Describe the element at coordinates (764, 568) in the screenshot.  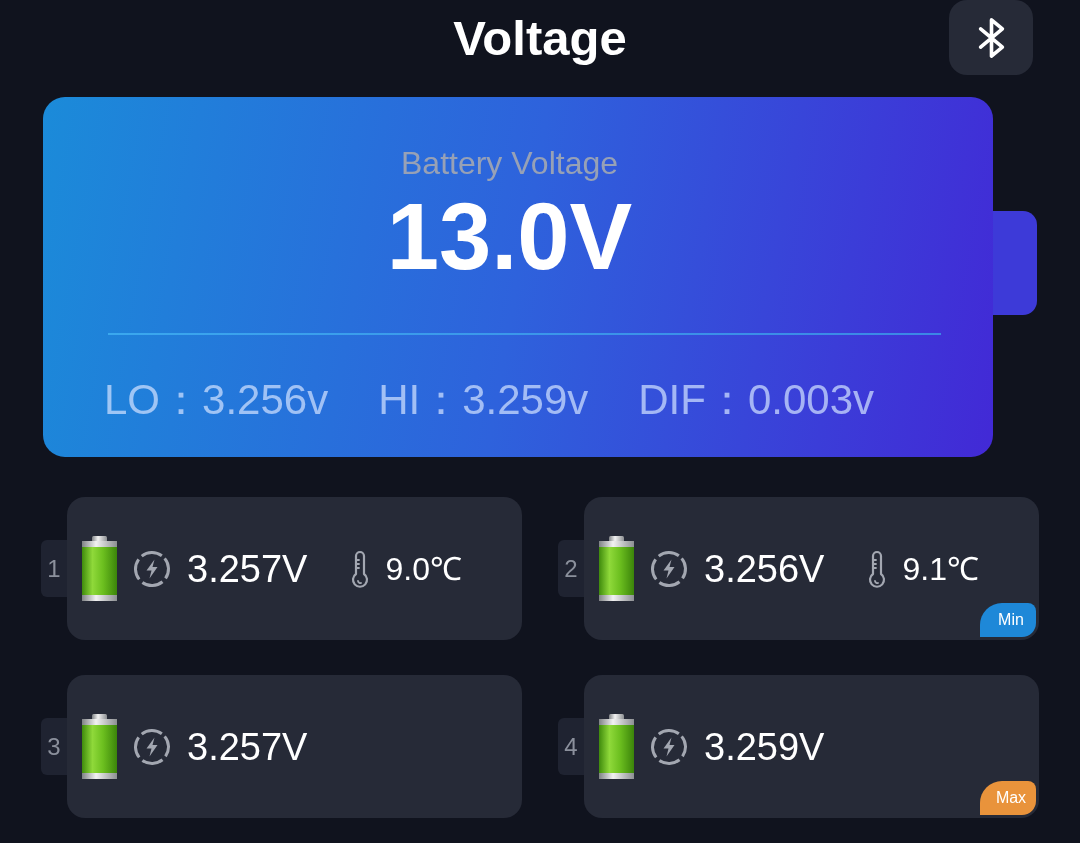
I see `cell-voltage: 3.256V` at that location.